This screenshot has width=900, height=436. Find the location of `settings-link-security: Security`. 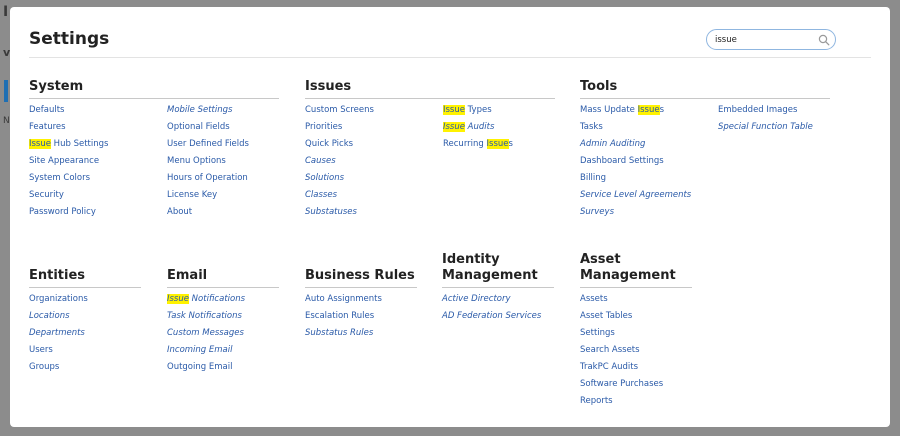

settings-link-security: Security is located at coordinates (68, 195).